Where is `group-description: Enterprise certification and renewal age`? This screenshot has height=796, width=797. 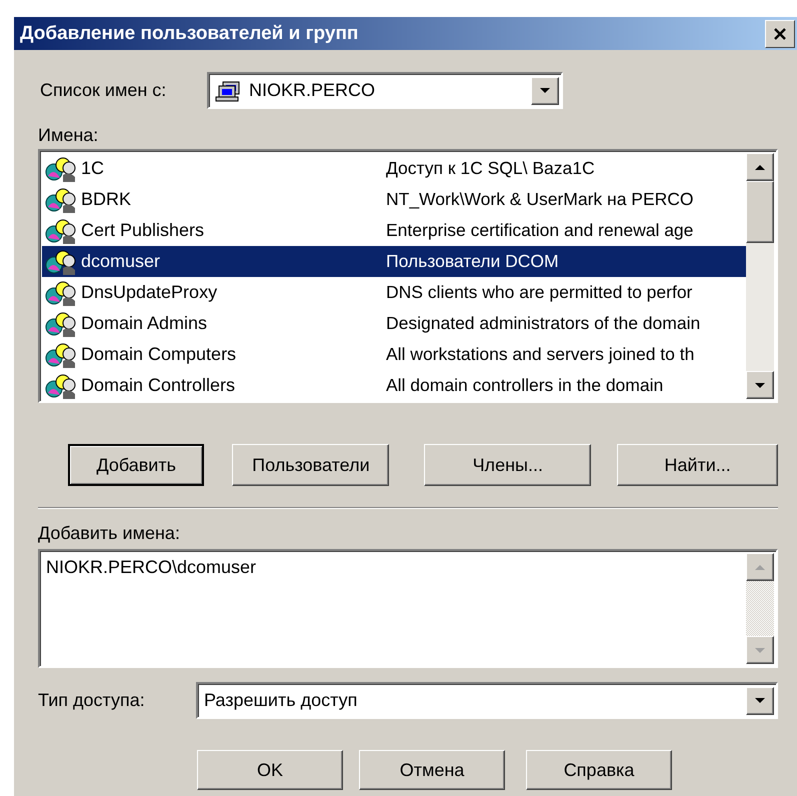 group-description: Enterprise certification and renewal age is located at coordinates (540, 230).